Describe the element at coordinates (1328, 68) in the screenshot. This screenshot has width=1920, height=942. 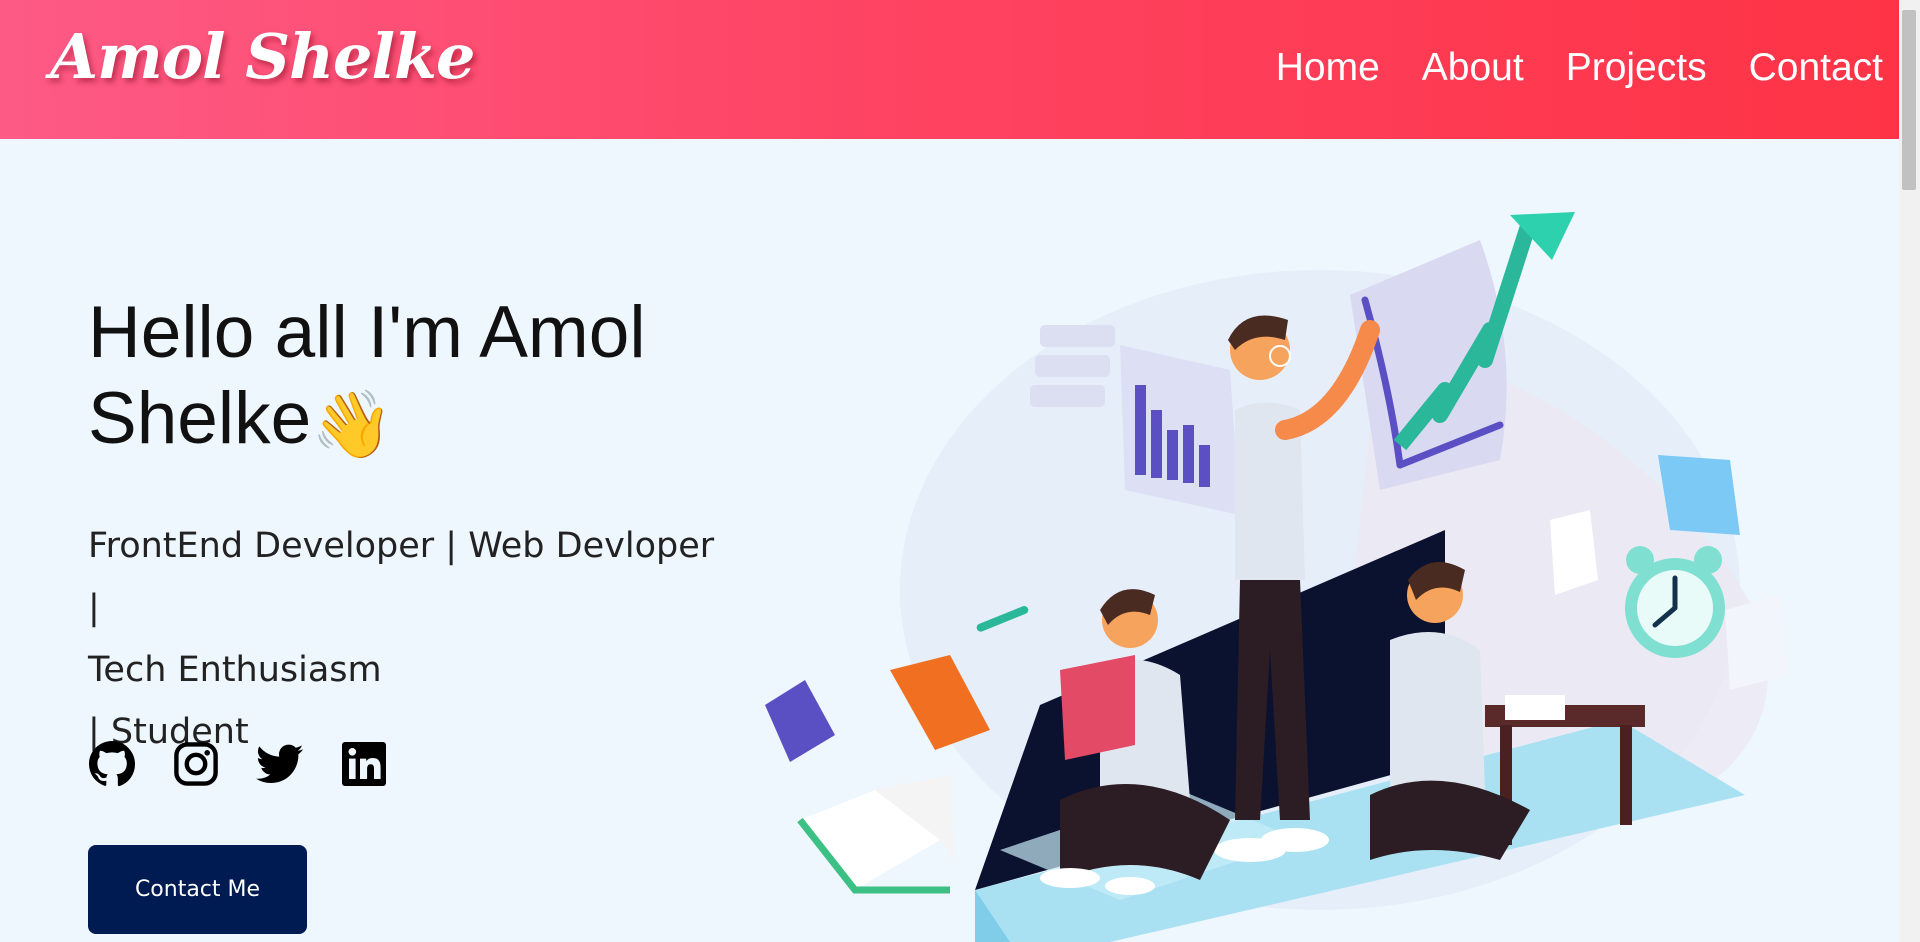
I see `nav-home: Home` at that location.